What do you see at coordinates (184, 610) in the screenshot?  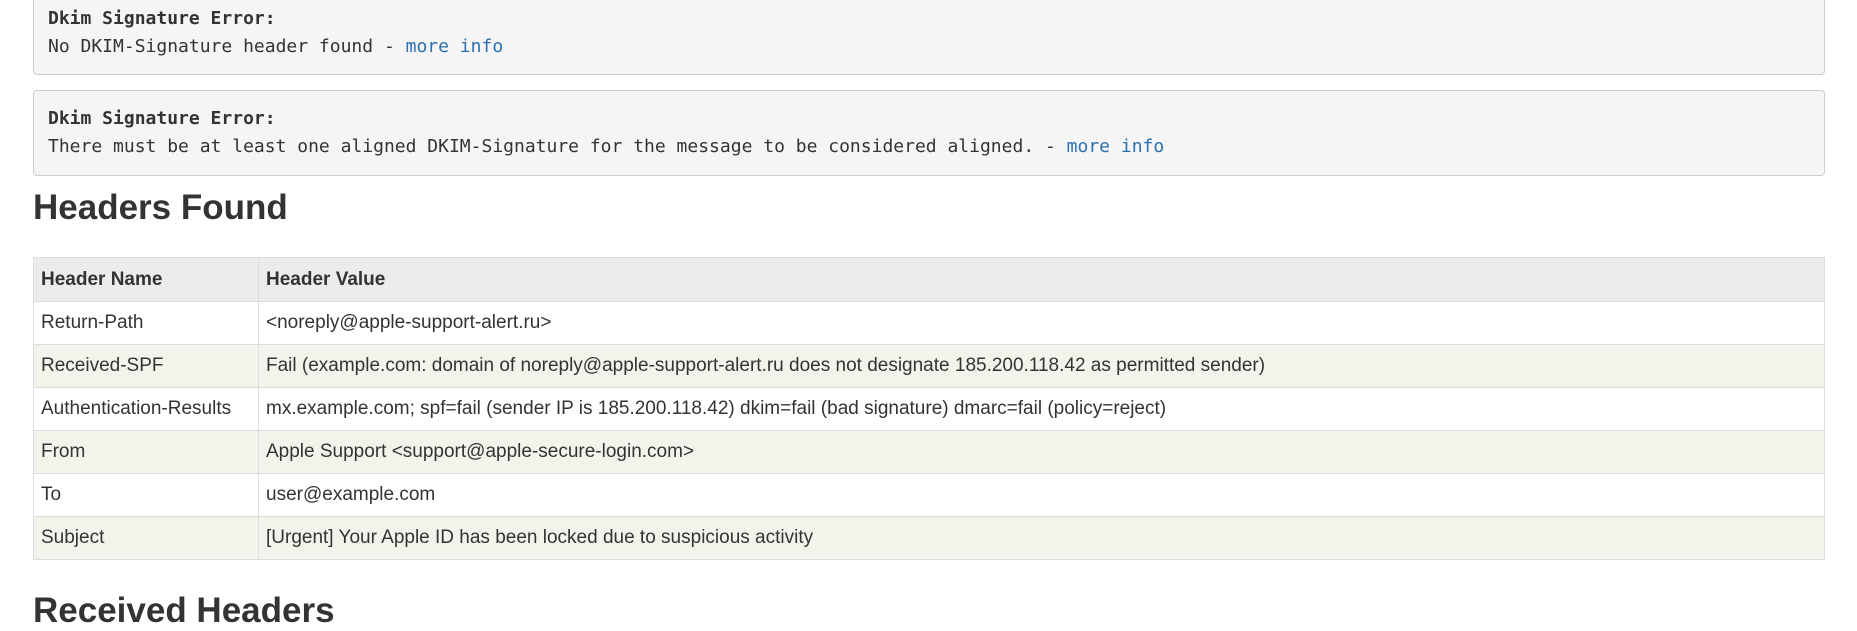 I see `received-headers-heading: Received Headers` at bounding box center [184, 610].